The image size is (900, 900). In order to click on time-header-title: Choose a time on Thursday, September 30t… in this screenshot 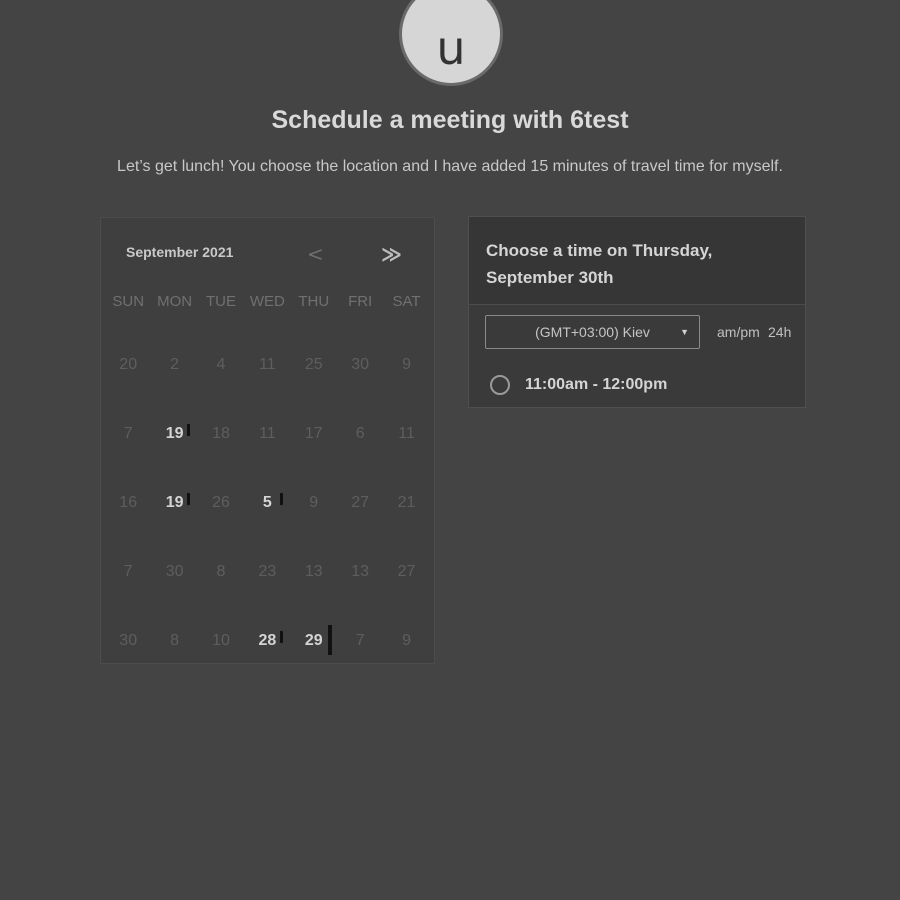, I will do `click(599, 264)`.